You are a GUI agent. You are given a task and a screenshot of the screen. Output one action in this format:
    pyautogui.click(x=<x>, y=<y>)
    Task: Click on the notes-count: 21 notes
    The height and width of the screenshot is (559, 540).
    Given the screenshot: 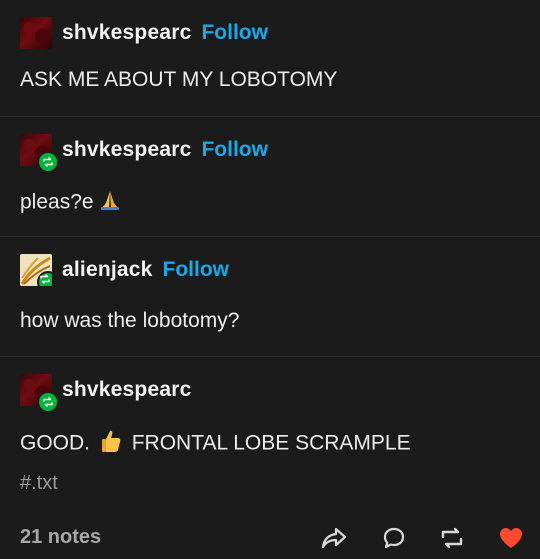 What is the action you would take?
    pyautogui.click(x=60, y=537)
    